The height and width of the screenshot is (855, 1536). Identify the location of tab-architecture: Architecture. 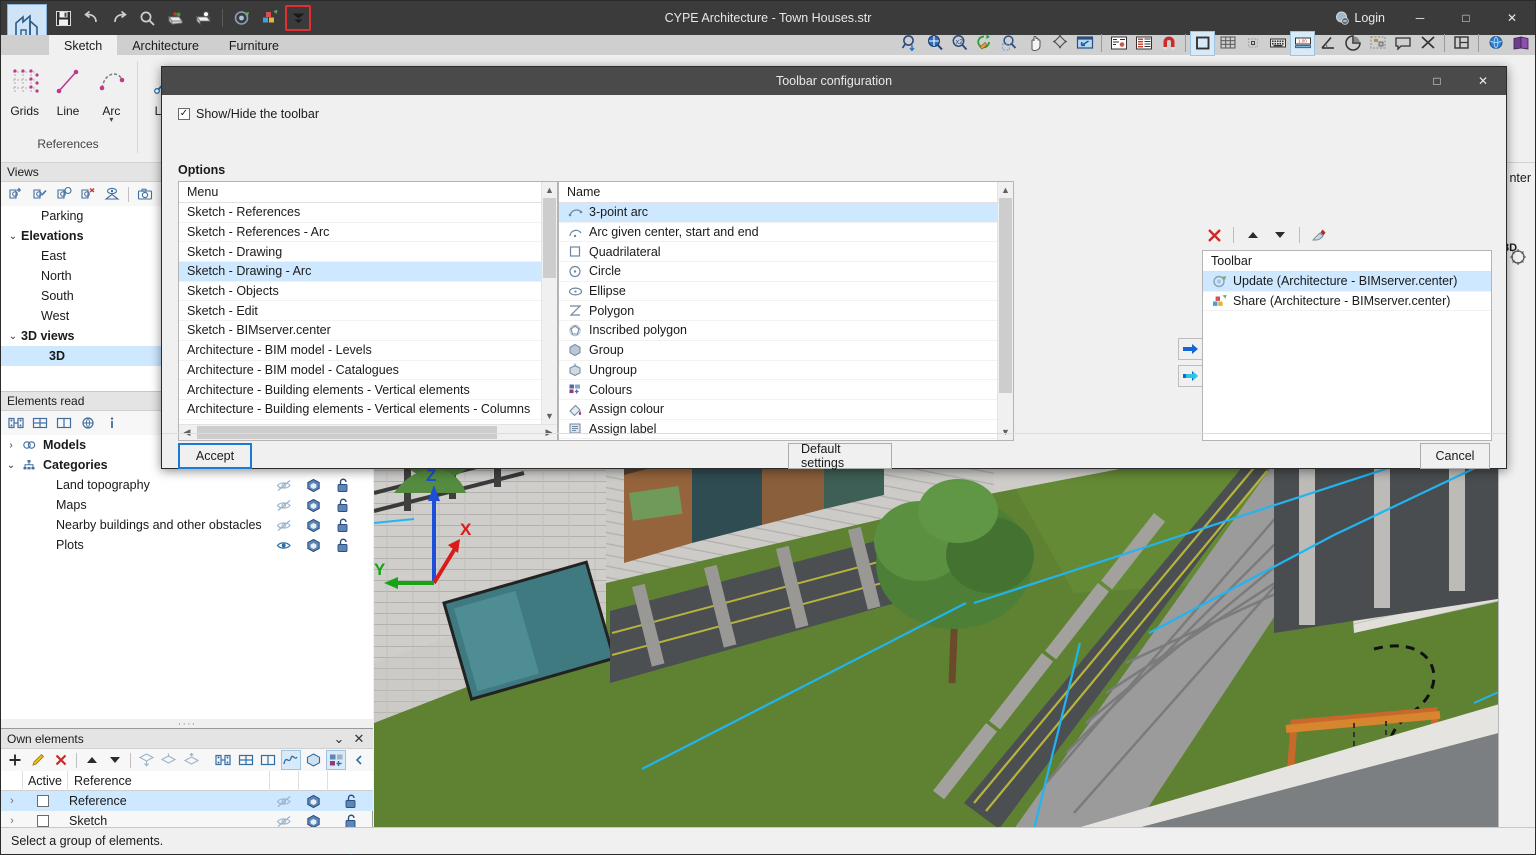
(165, 45).